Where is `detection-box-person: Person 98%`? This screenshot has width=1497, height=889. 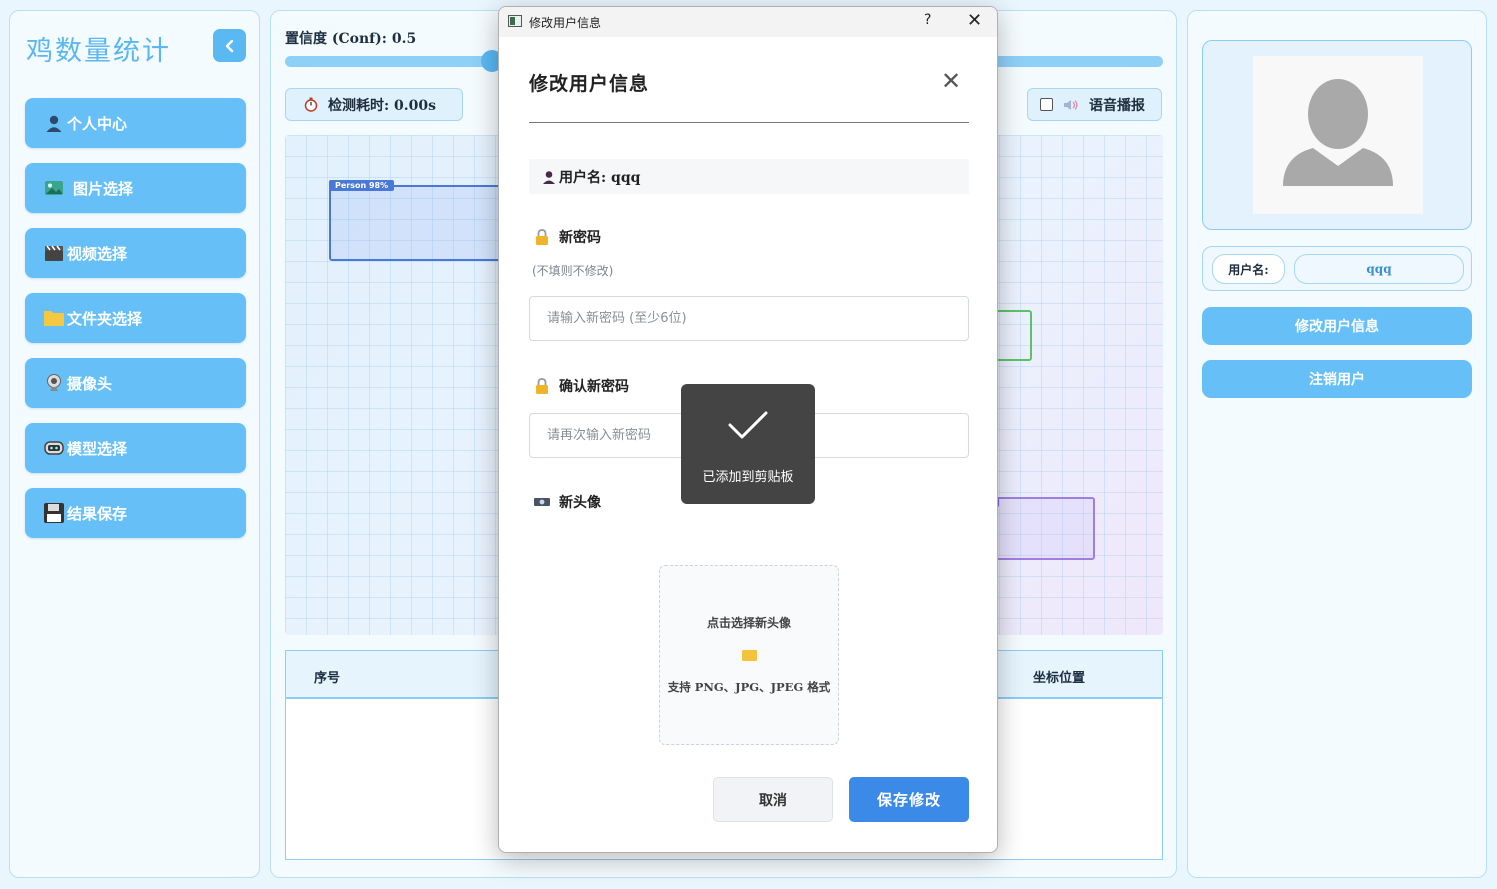 detection-box-person: Person 98% is located at coordinates (424, 220).